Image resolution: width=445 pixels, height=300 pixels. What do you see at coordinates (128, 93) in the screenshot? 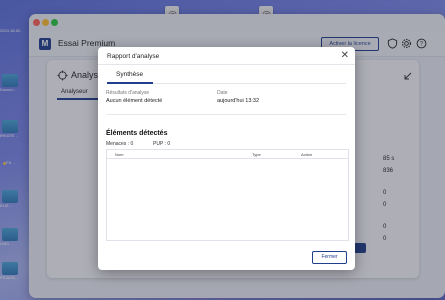
I see `results-label: Résultats d'analyse` at bounding box center [128, 93].